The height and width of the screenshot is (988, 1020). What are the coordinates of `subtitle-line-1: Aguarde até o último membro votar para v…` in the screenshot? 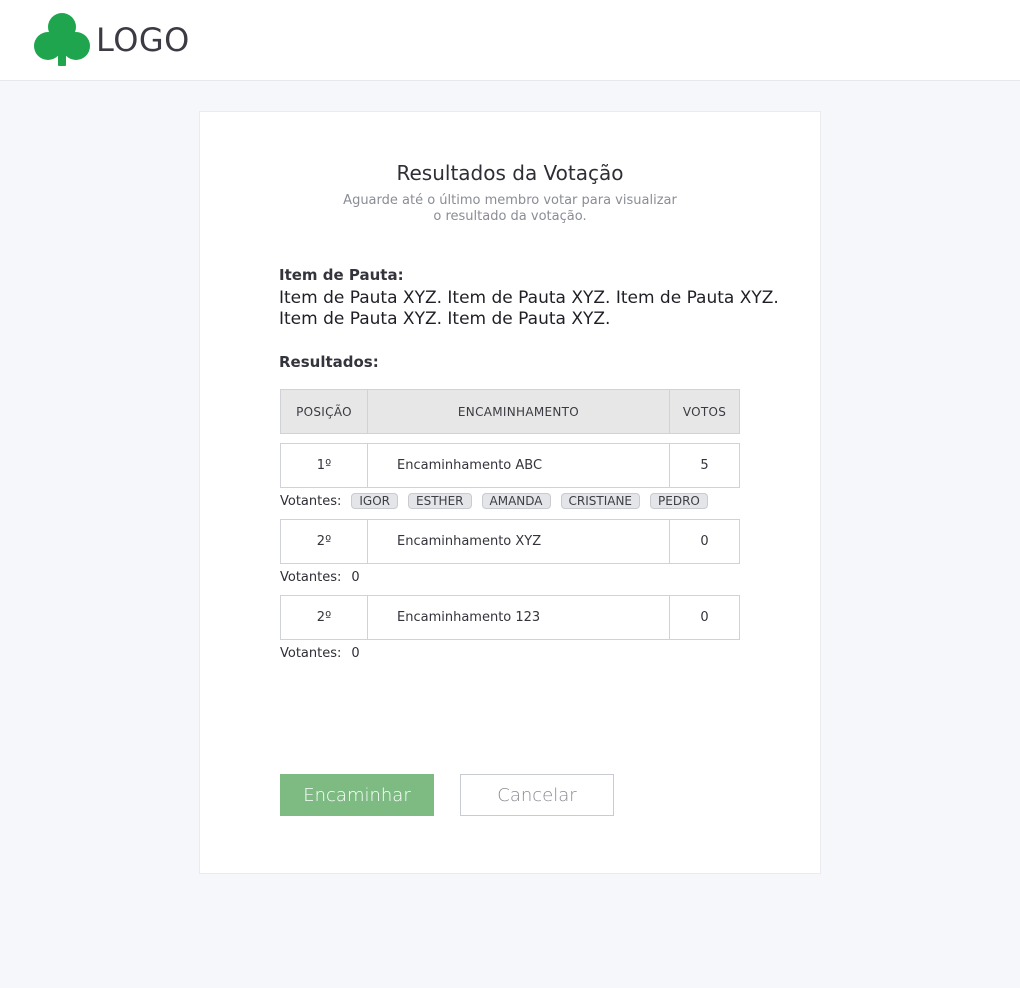 It's located at (510, 200).